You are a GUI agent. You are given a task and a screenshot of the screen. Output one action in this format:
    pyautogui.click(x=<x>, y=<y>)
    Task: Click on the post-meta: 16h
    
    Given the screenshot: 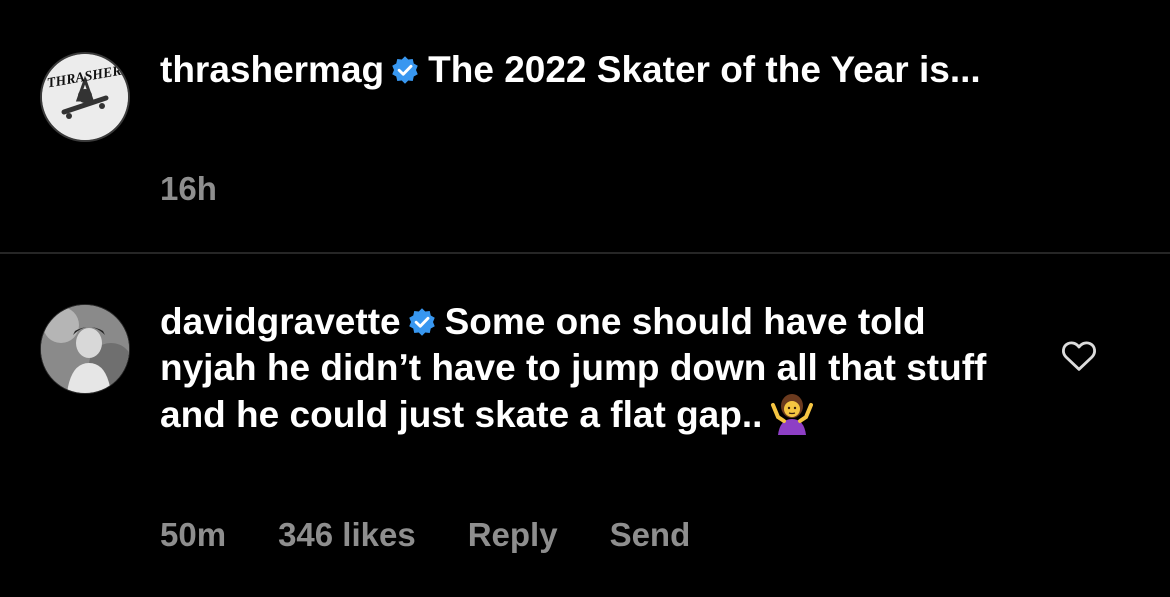 What is the action you would take?
    pyautogui.click(x=214, y=189)
    